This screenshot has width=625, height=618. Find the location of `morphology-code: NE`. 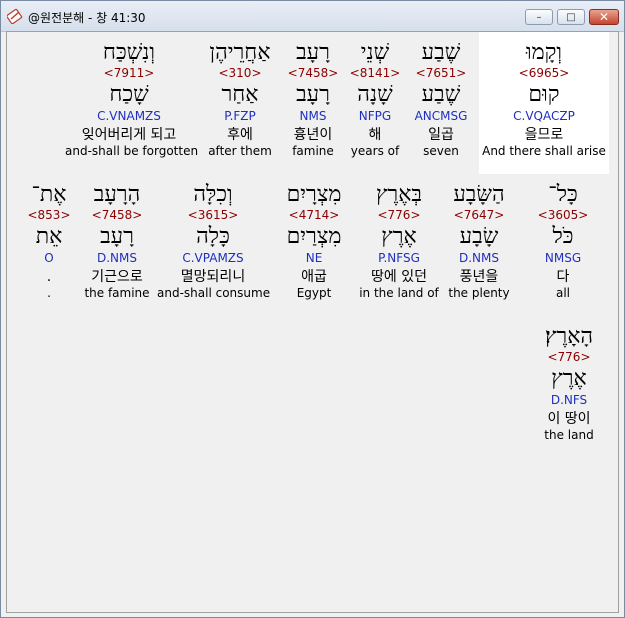

morphology-code: NE is located at coordinates (314, 259).